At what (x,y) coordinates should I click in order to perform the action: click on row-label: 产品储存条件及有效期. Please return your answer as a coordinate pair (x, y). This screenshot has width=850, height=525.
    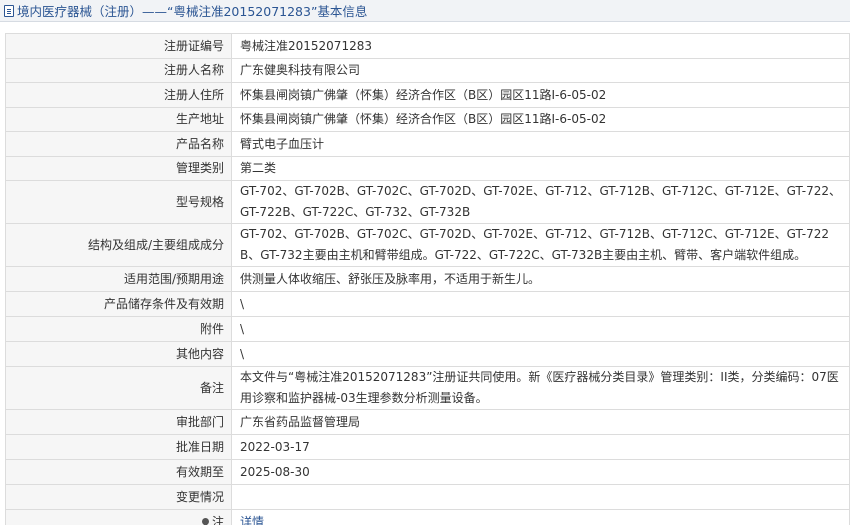
    Looking at the image, I should click on (118, 304).